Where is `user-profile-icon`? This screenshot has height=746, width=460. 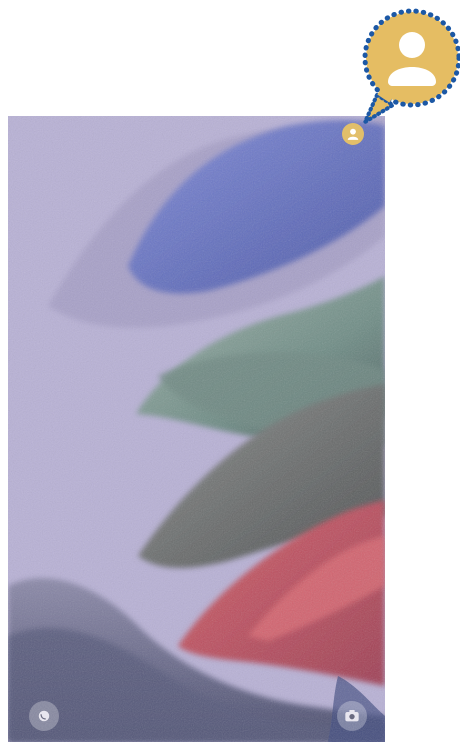
user-profile-icon is located at coordinates (353, 134).